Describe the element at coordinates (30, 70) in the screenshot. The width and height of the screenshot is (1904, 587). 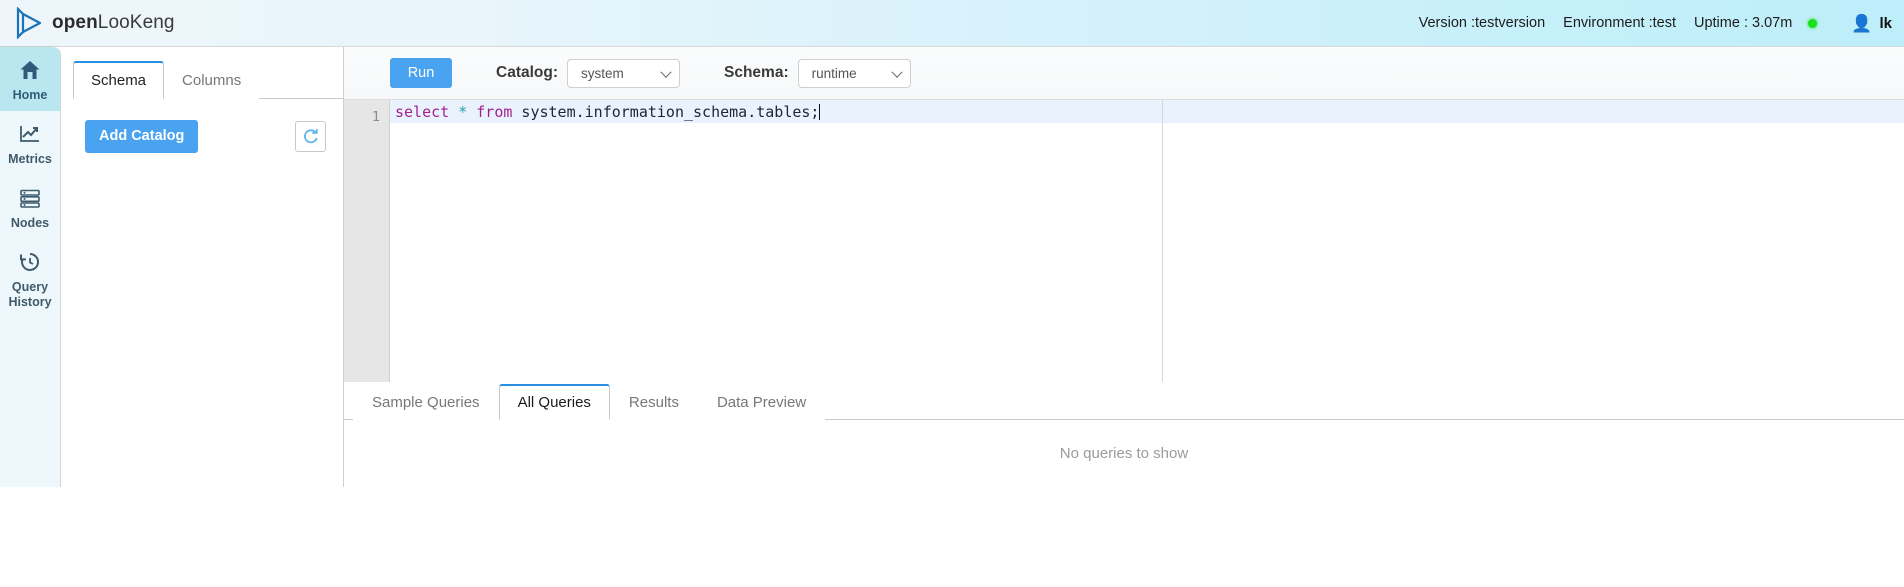
I see `home-icon` at that location.